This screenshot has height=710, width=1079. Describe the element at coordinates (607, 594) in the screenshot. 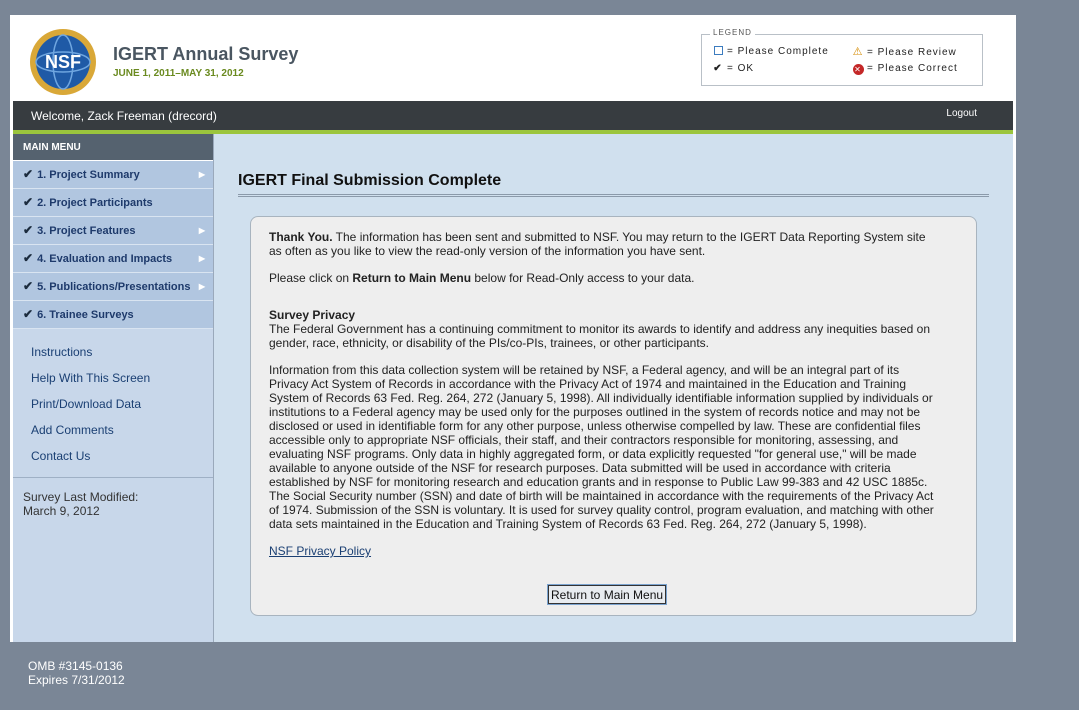

I see `return-to-main-menu-button: Return to Main Menu` at that location.